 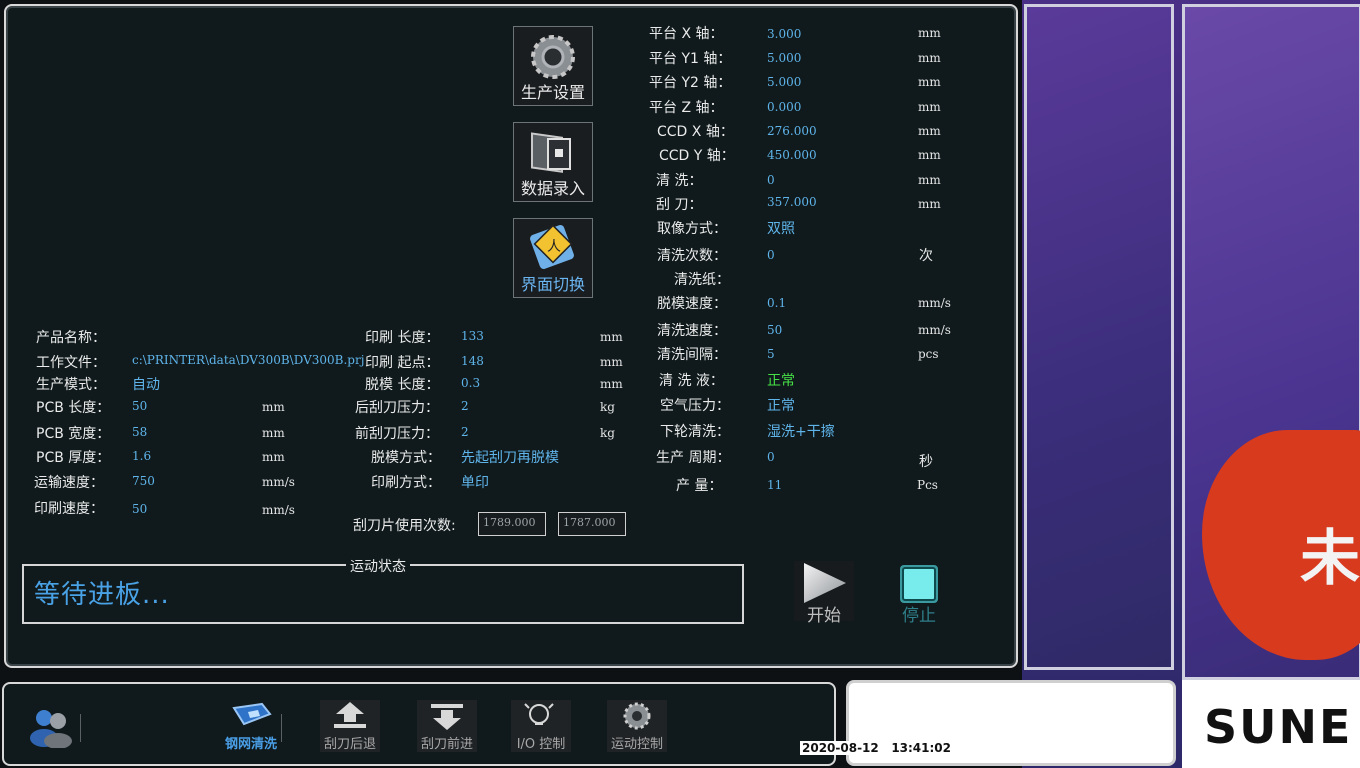 What do you see at coordinates (71, 338) in the screenshot?
I see `product-name-label: 产品名称：` at bounding box center [71, 338].